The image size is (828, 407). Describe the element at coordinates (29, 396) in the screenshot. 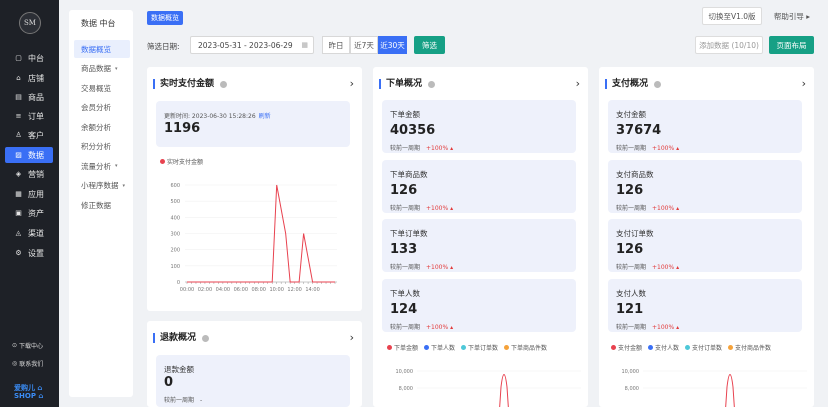

I see `brand-line-2: SHOP ⌂` at that location.